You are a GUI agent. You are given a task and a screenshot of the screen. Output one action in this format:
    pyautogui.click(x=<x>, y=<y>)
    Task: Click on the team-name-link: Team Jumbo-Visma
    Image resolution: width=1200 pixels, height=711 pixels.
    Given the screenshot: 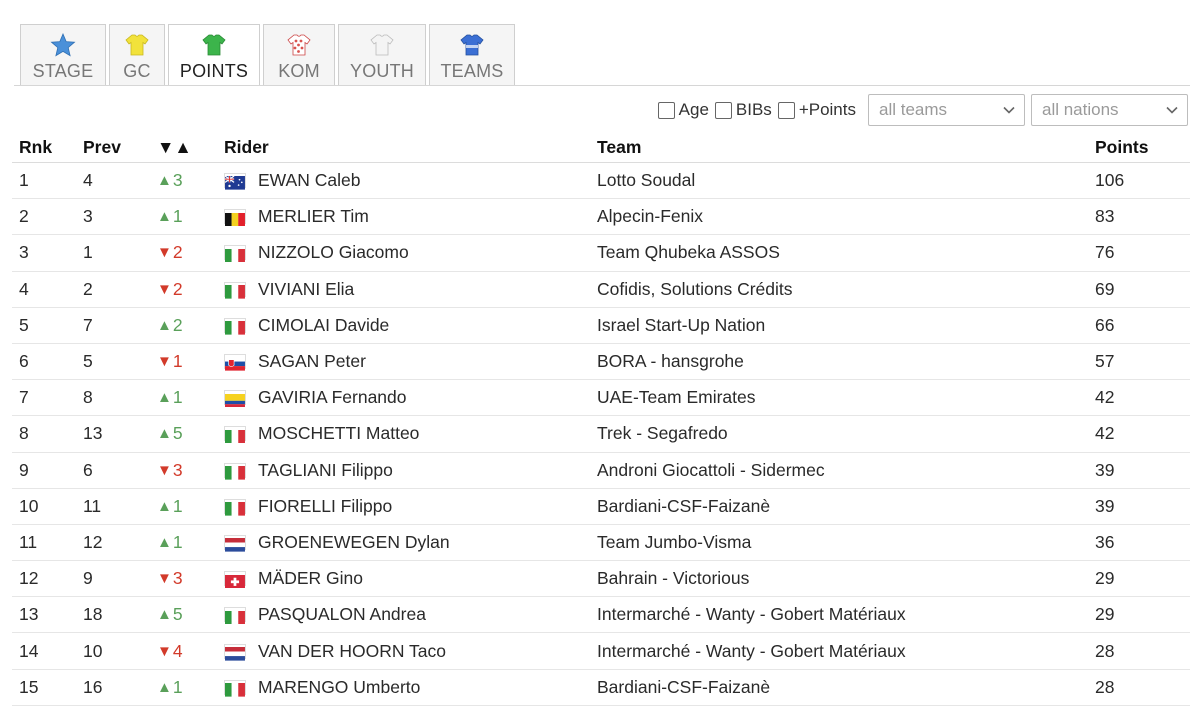 What is the action you would take?
    pyautogui.click(x=674, y=542)
    